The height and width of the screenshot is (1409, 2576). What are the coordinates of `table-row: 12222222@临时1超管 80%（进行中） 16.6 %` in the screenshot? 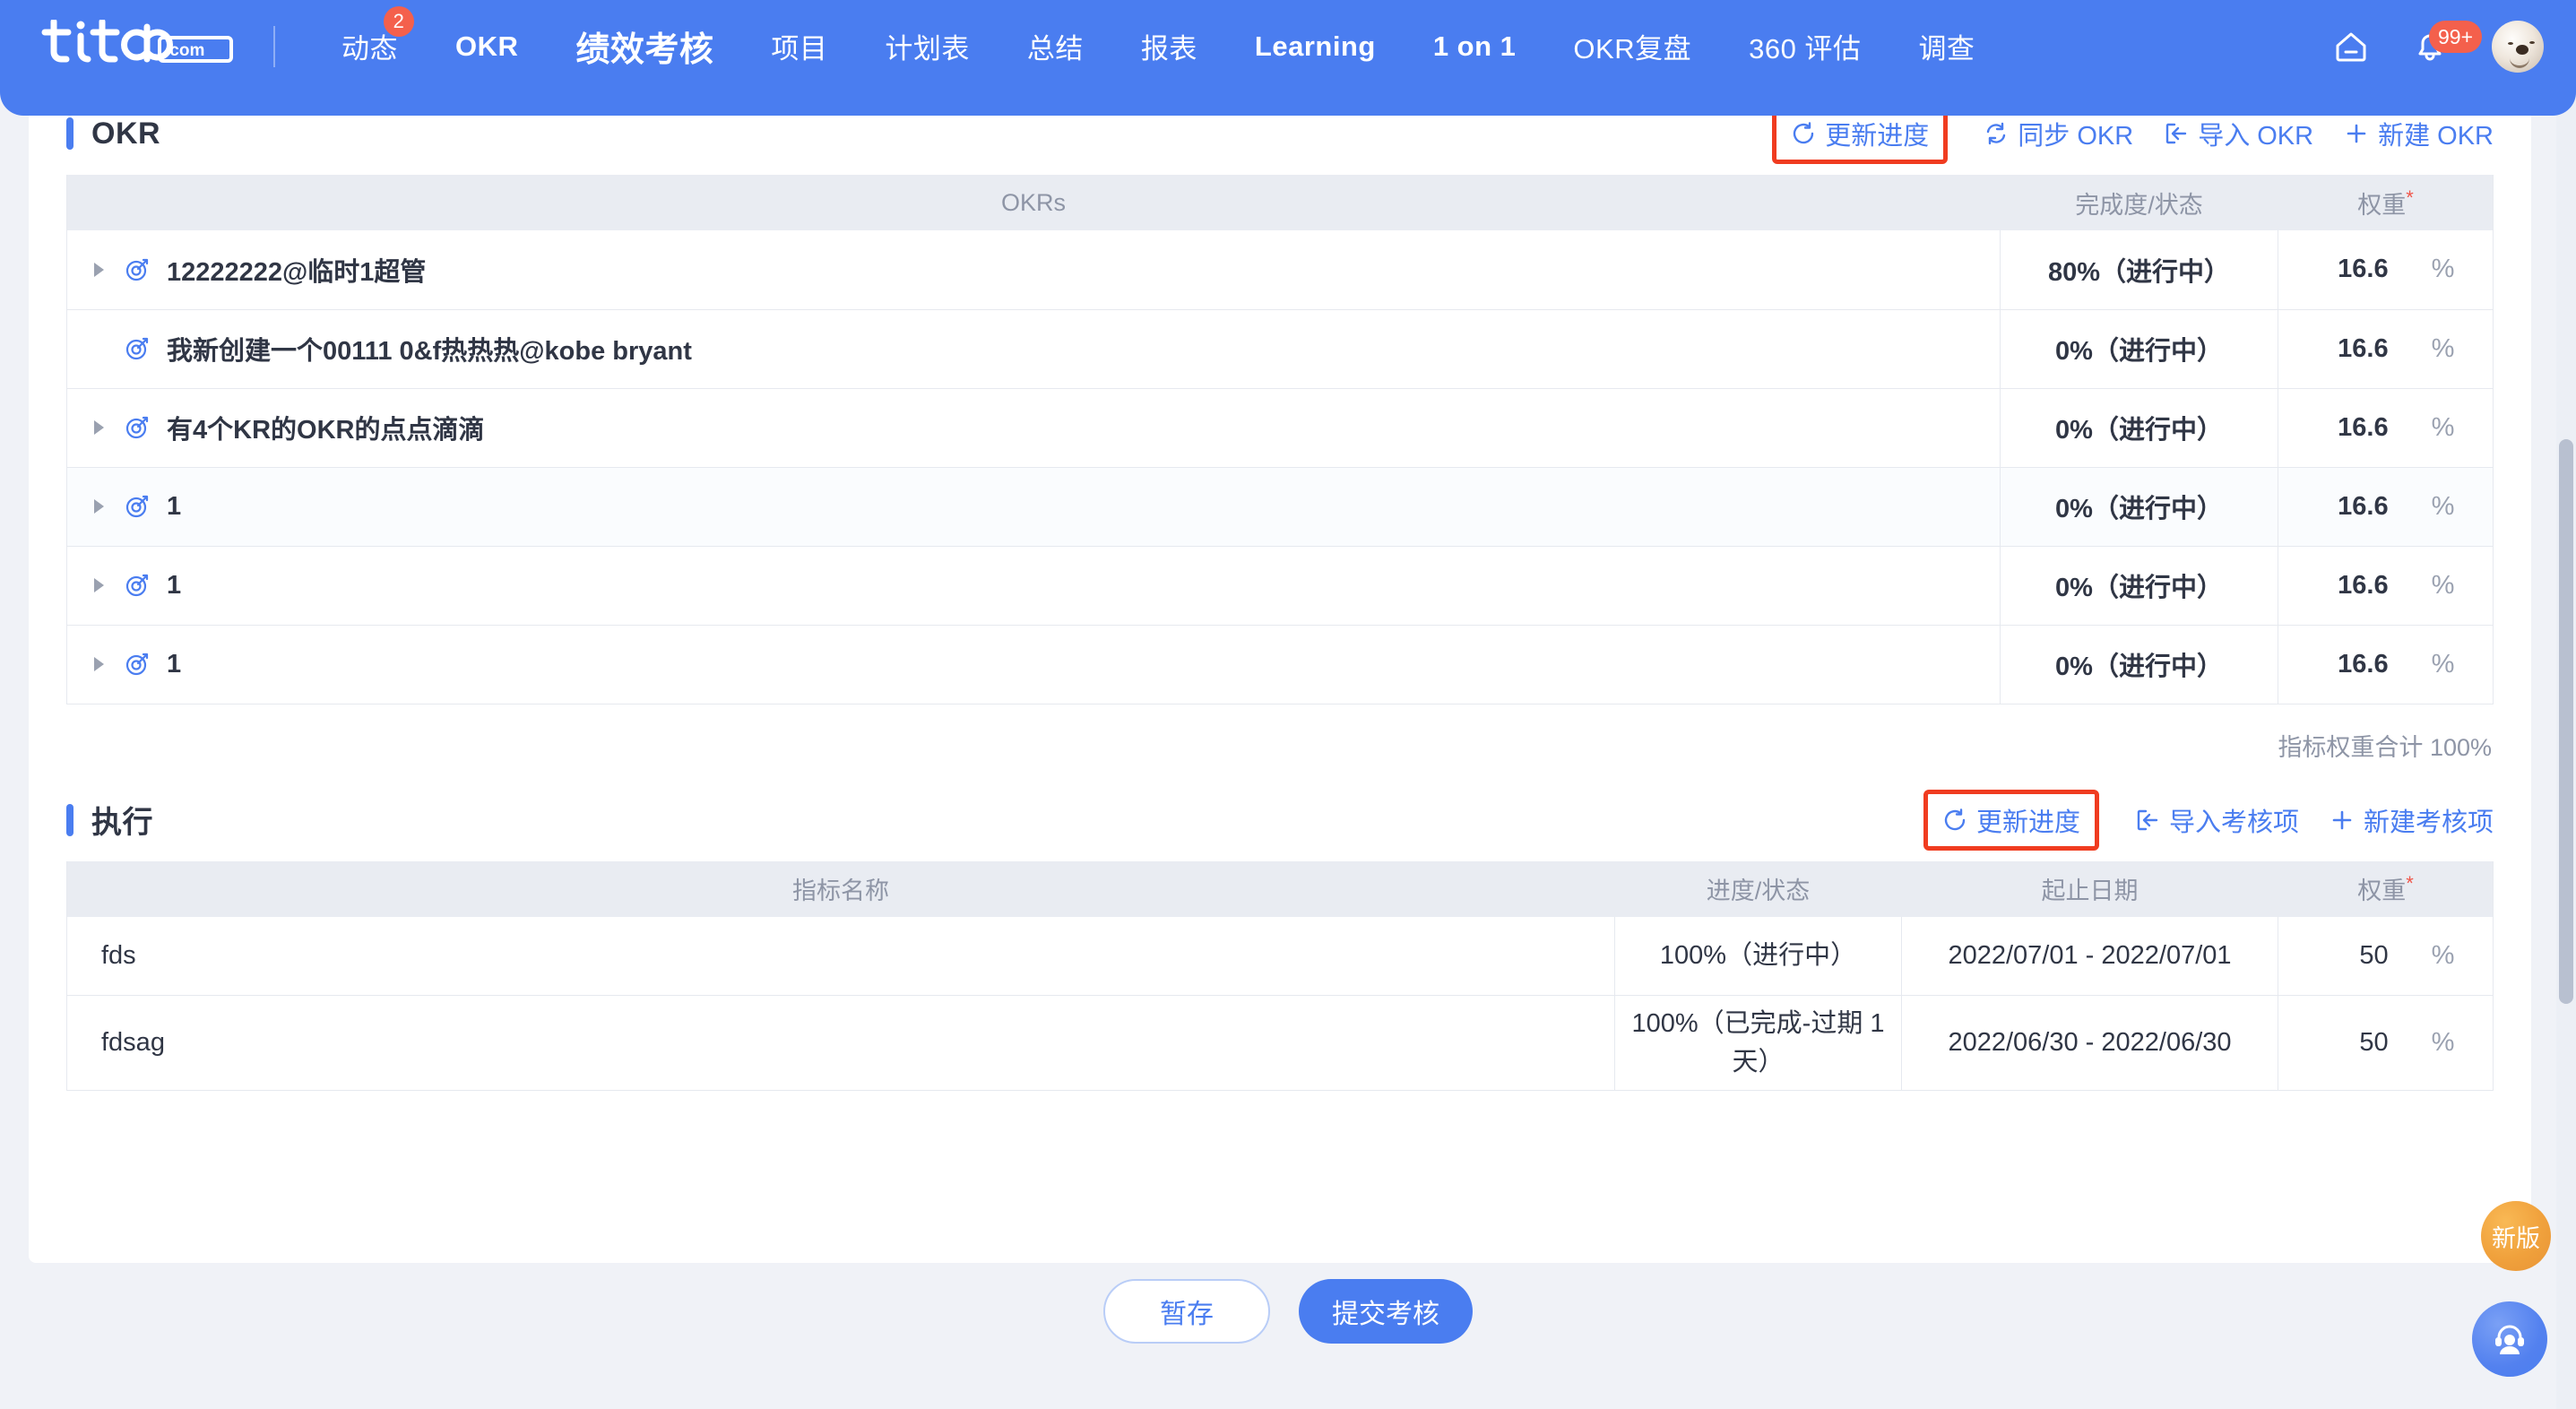 It's located at (1280, 270).